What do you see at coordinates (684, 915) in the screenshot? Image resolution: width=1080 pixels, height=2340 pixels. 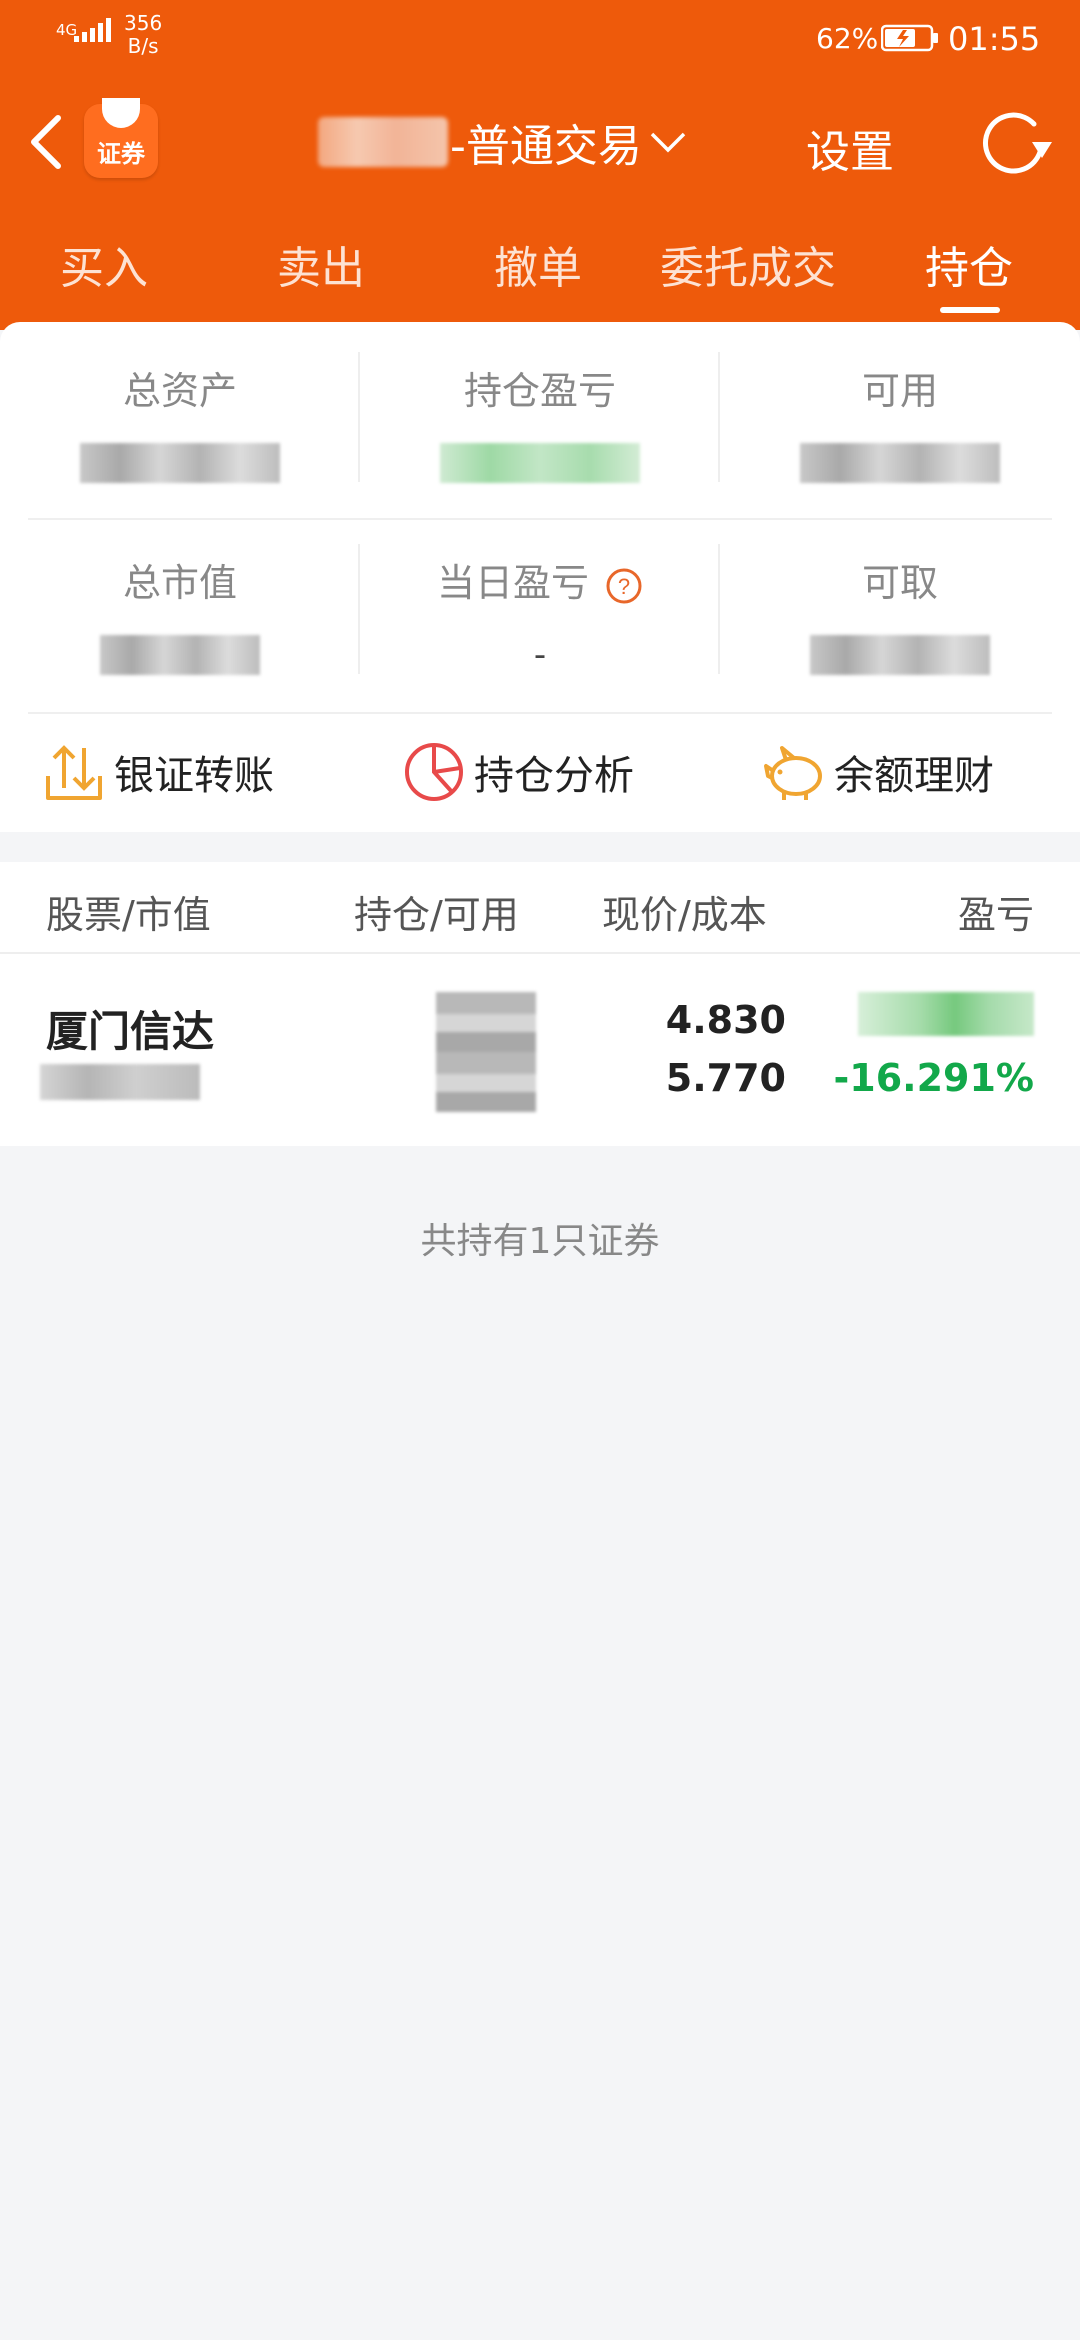 I see `col-price-cost: 现价/成本` at bounding box center [684, 915].